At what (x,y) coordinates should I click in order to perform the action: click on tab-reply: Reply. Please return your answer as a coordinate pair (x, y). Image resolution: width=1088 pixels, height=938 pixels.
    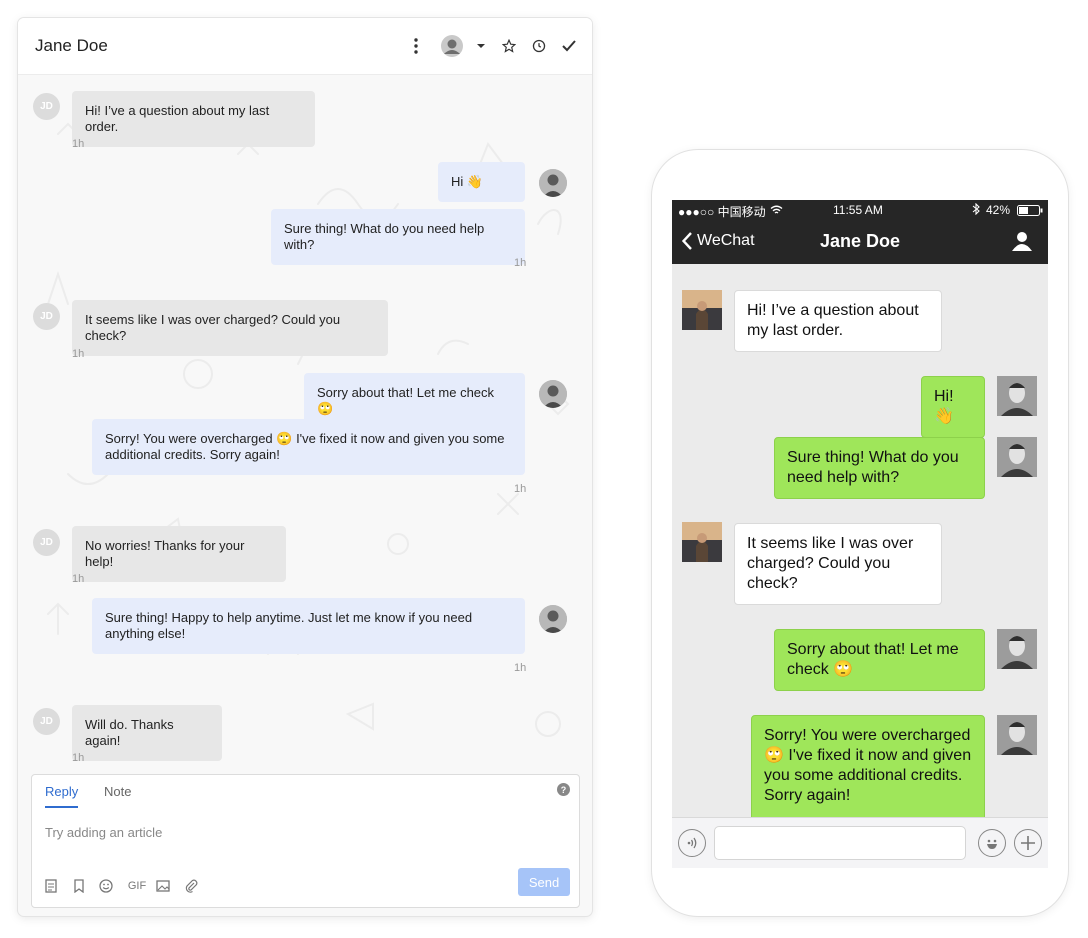
    Looking at the image, I should click on (62, 796).